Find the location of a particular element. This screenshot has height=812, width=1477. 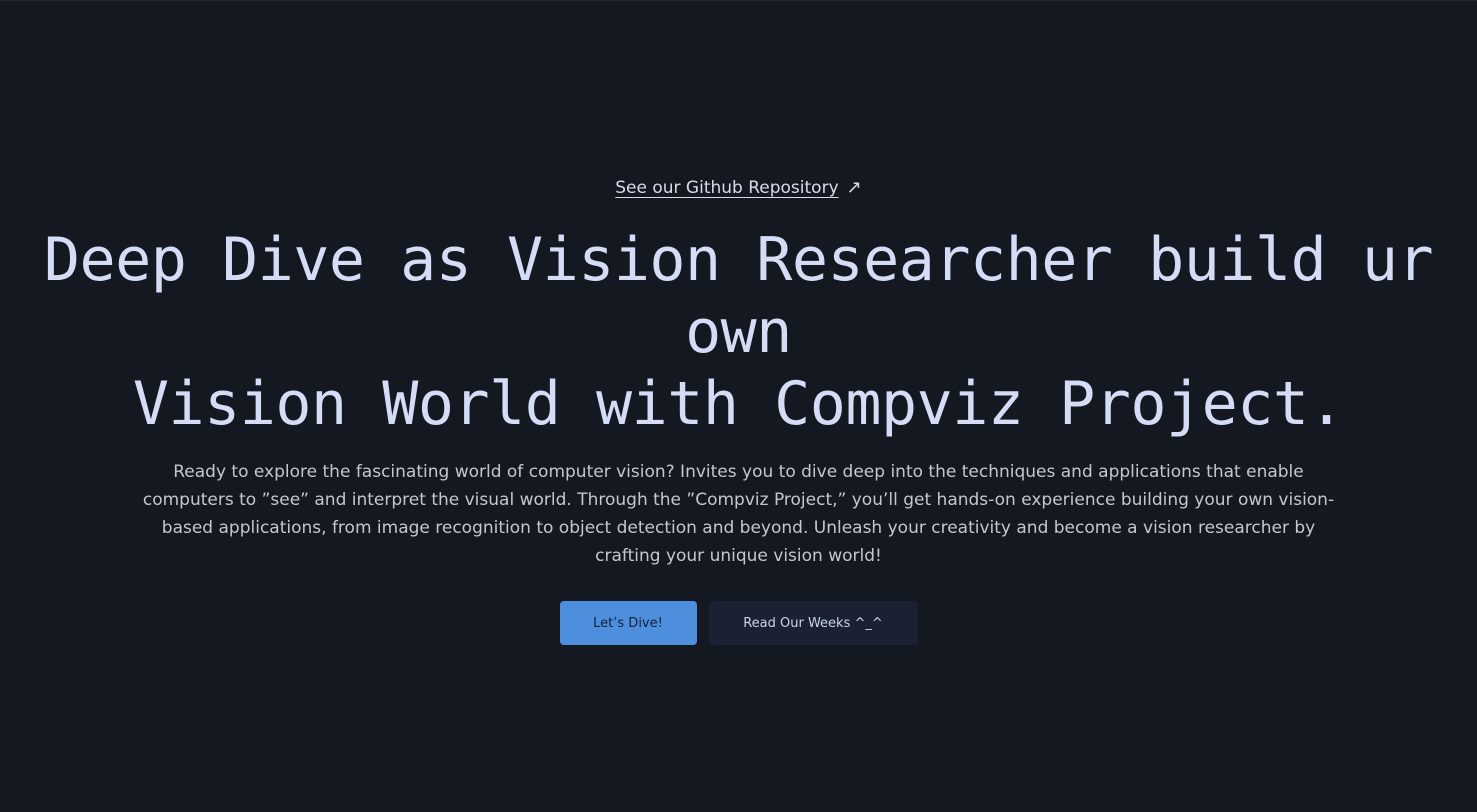

top-divider is located at coordinates (738, 0).